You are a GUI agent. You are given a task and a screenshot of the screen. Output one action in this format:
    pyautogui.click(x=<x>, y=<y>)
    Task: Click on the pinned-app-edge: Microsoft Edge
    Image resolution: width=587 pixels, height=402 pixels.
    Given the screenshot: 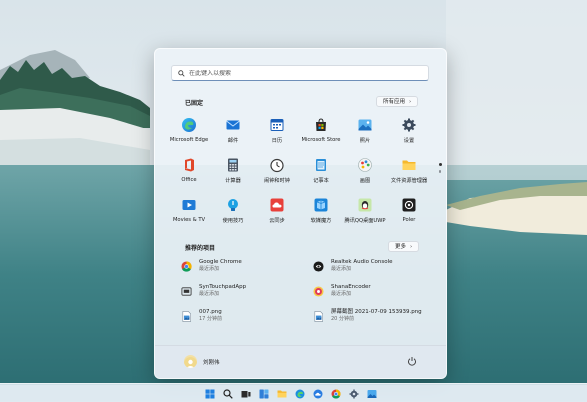 What is the action you would take?
    pyautogui.click(x=189, y=133)
    